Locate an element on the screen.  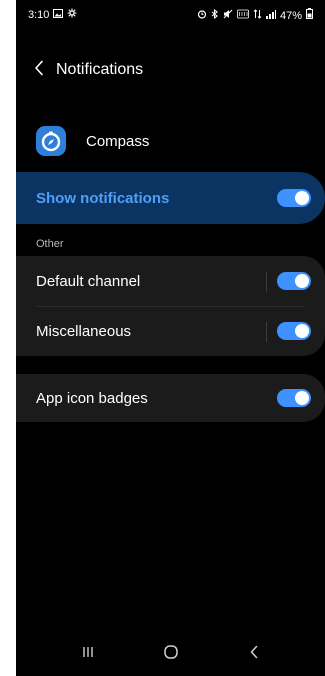
channel-label: Default channel is located at coordinates (88, 281).